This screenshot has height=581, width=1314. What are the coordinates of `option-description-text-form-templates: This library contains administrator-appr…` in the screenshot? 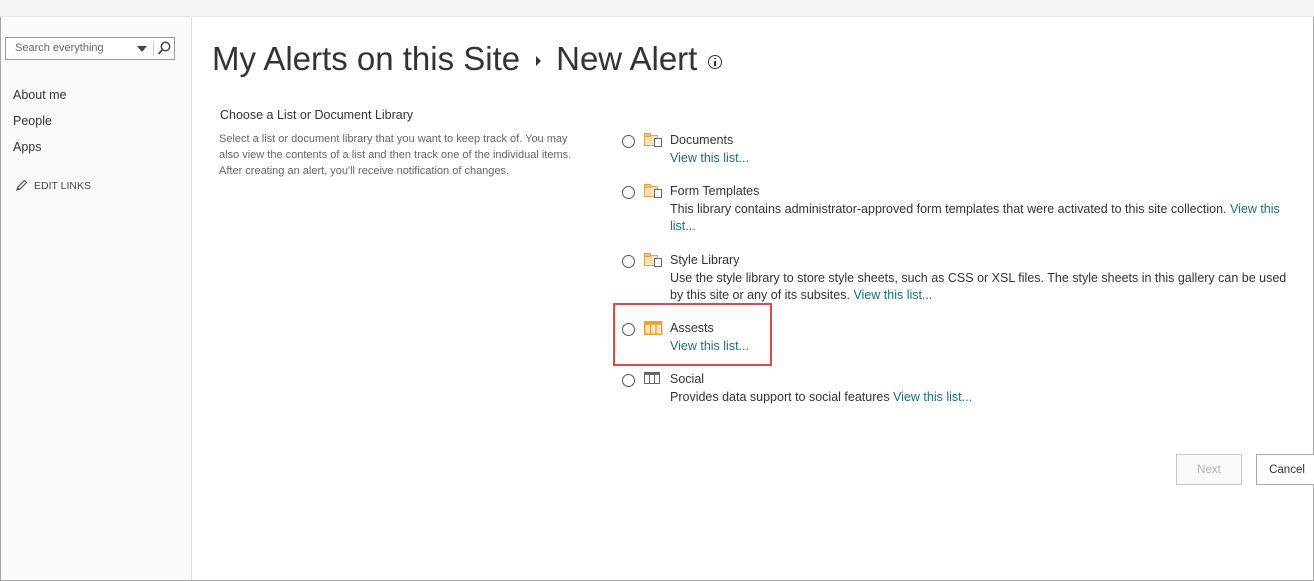 It's located at (948, 209).